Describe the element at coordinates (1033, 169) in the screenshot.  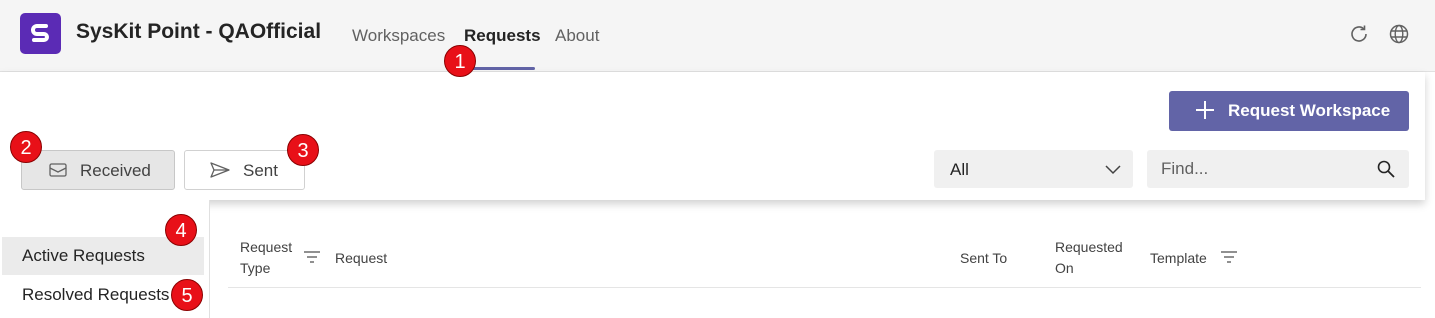
I see `request-filter-dropdown: All` at that location.